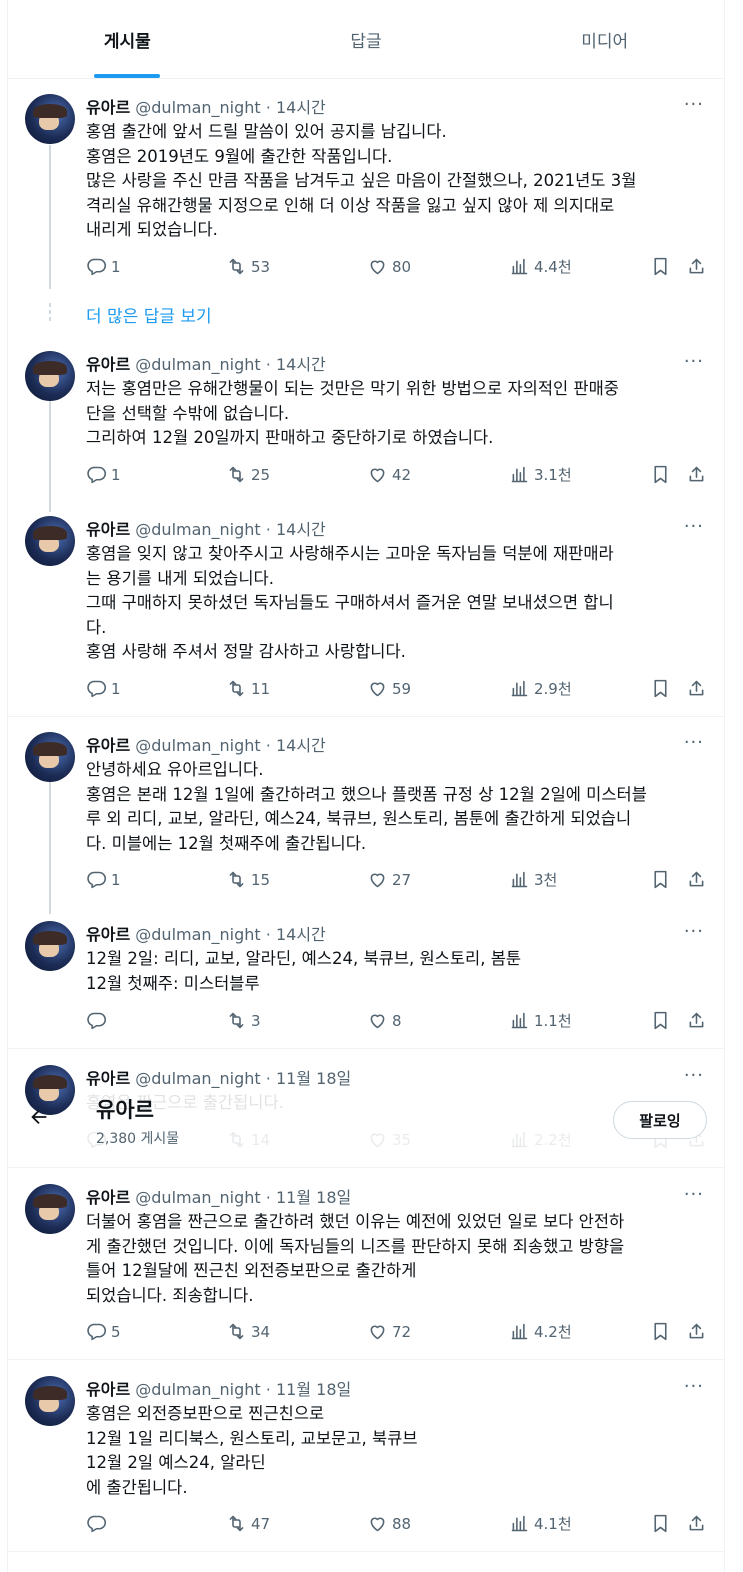 The image size is (743, 1572). Describe the element at coordinates (149, 314) in the screenshot. I see `show-more-replies-link: 더 많은 답글 보기` at that location.